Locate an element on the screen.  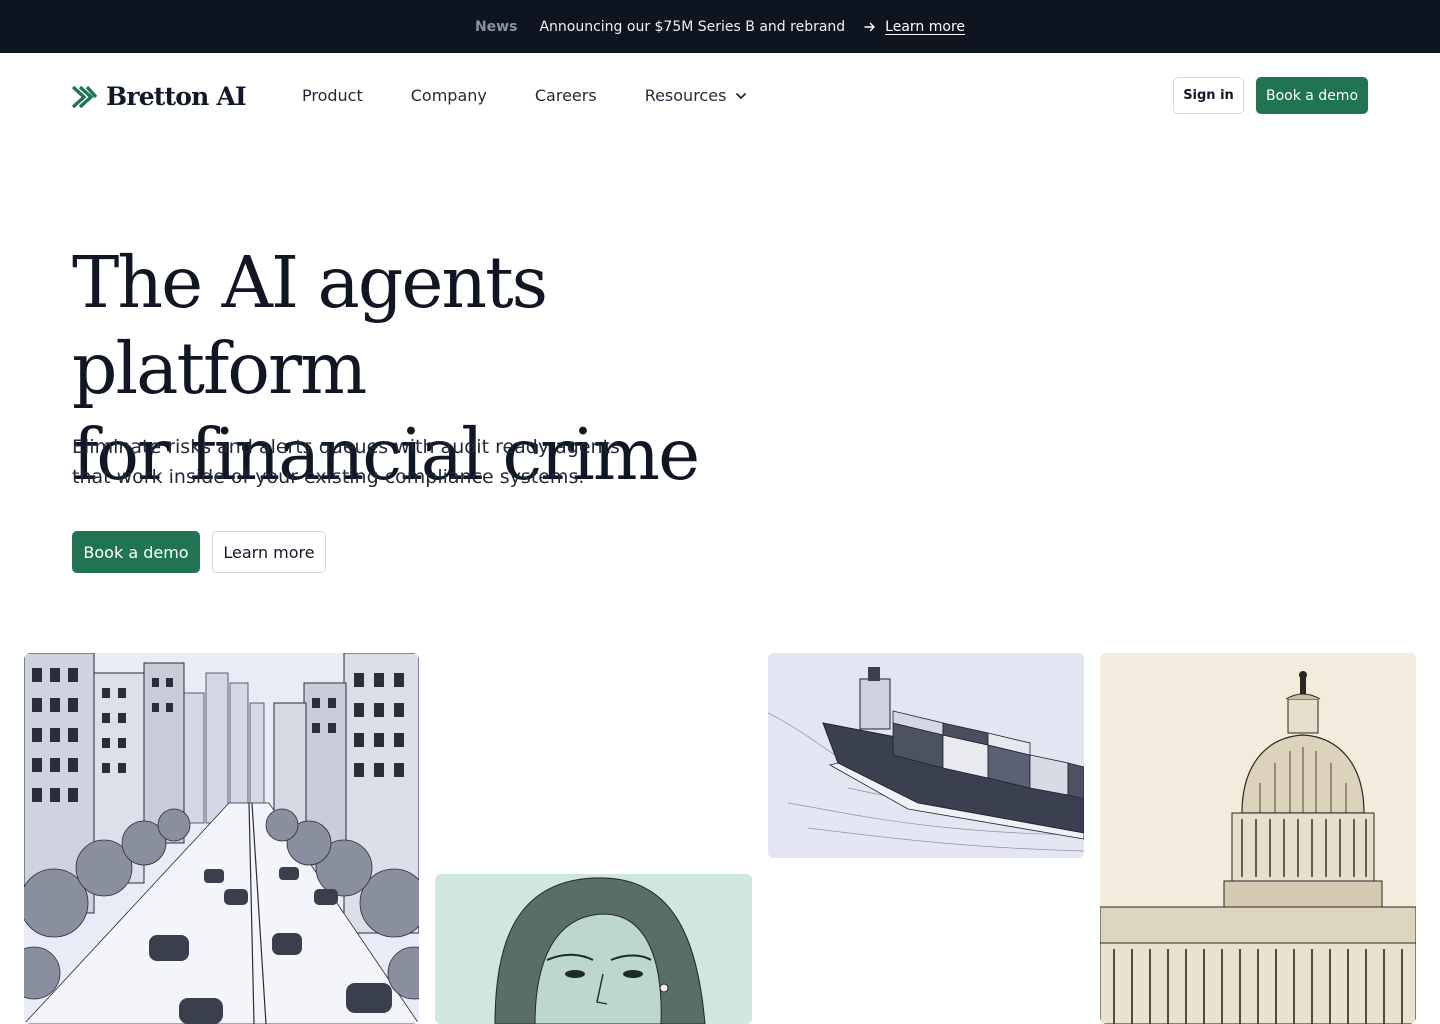
woman-portrait-illustration is located at coordinates (593, 949).